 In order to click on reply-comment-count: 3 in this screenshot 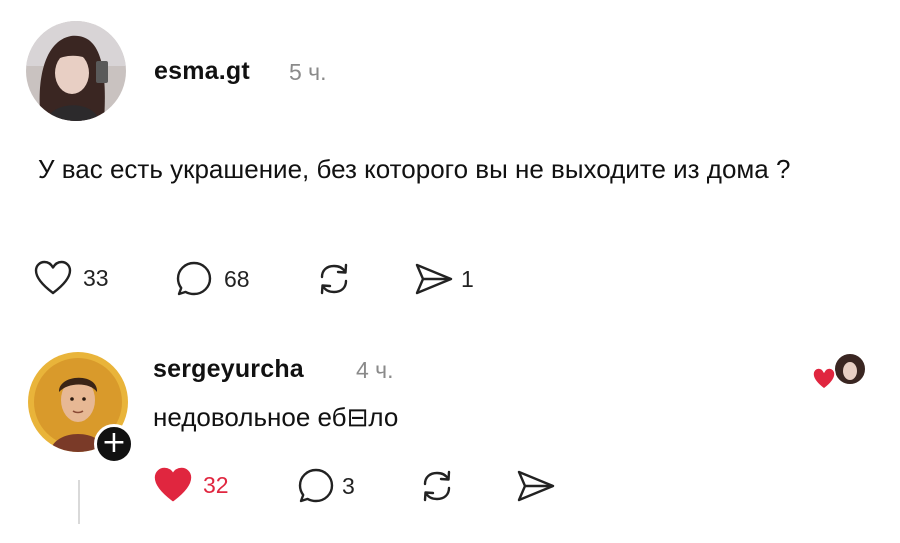, I will do `click(348, 485)`.